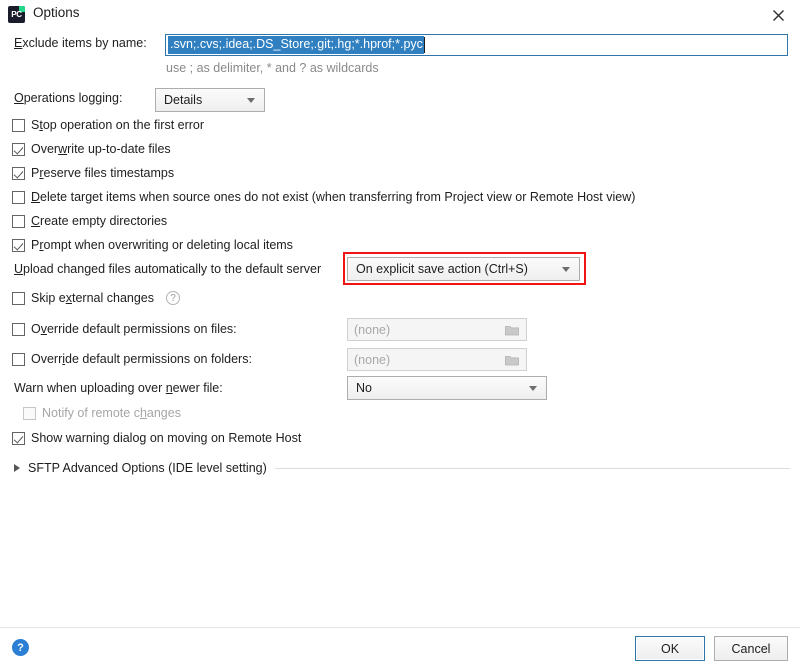 The height and width of the screenshot is (668, 800). Describe the element at coordinates (36, 221) in the screenshot. I see `checkbox-label-mnemonic: C` at that location.